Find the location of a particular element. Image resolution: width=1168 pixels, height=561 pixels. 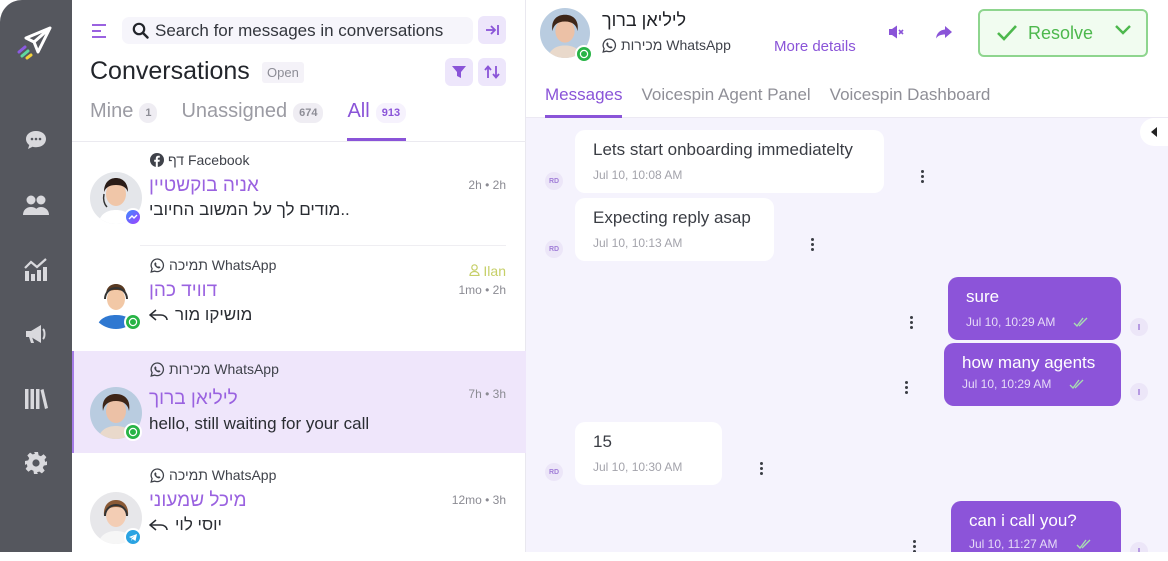

message-preview: מודים לך על המשוב החיובי.. is located at coordinates (249, 210).